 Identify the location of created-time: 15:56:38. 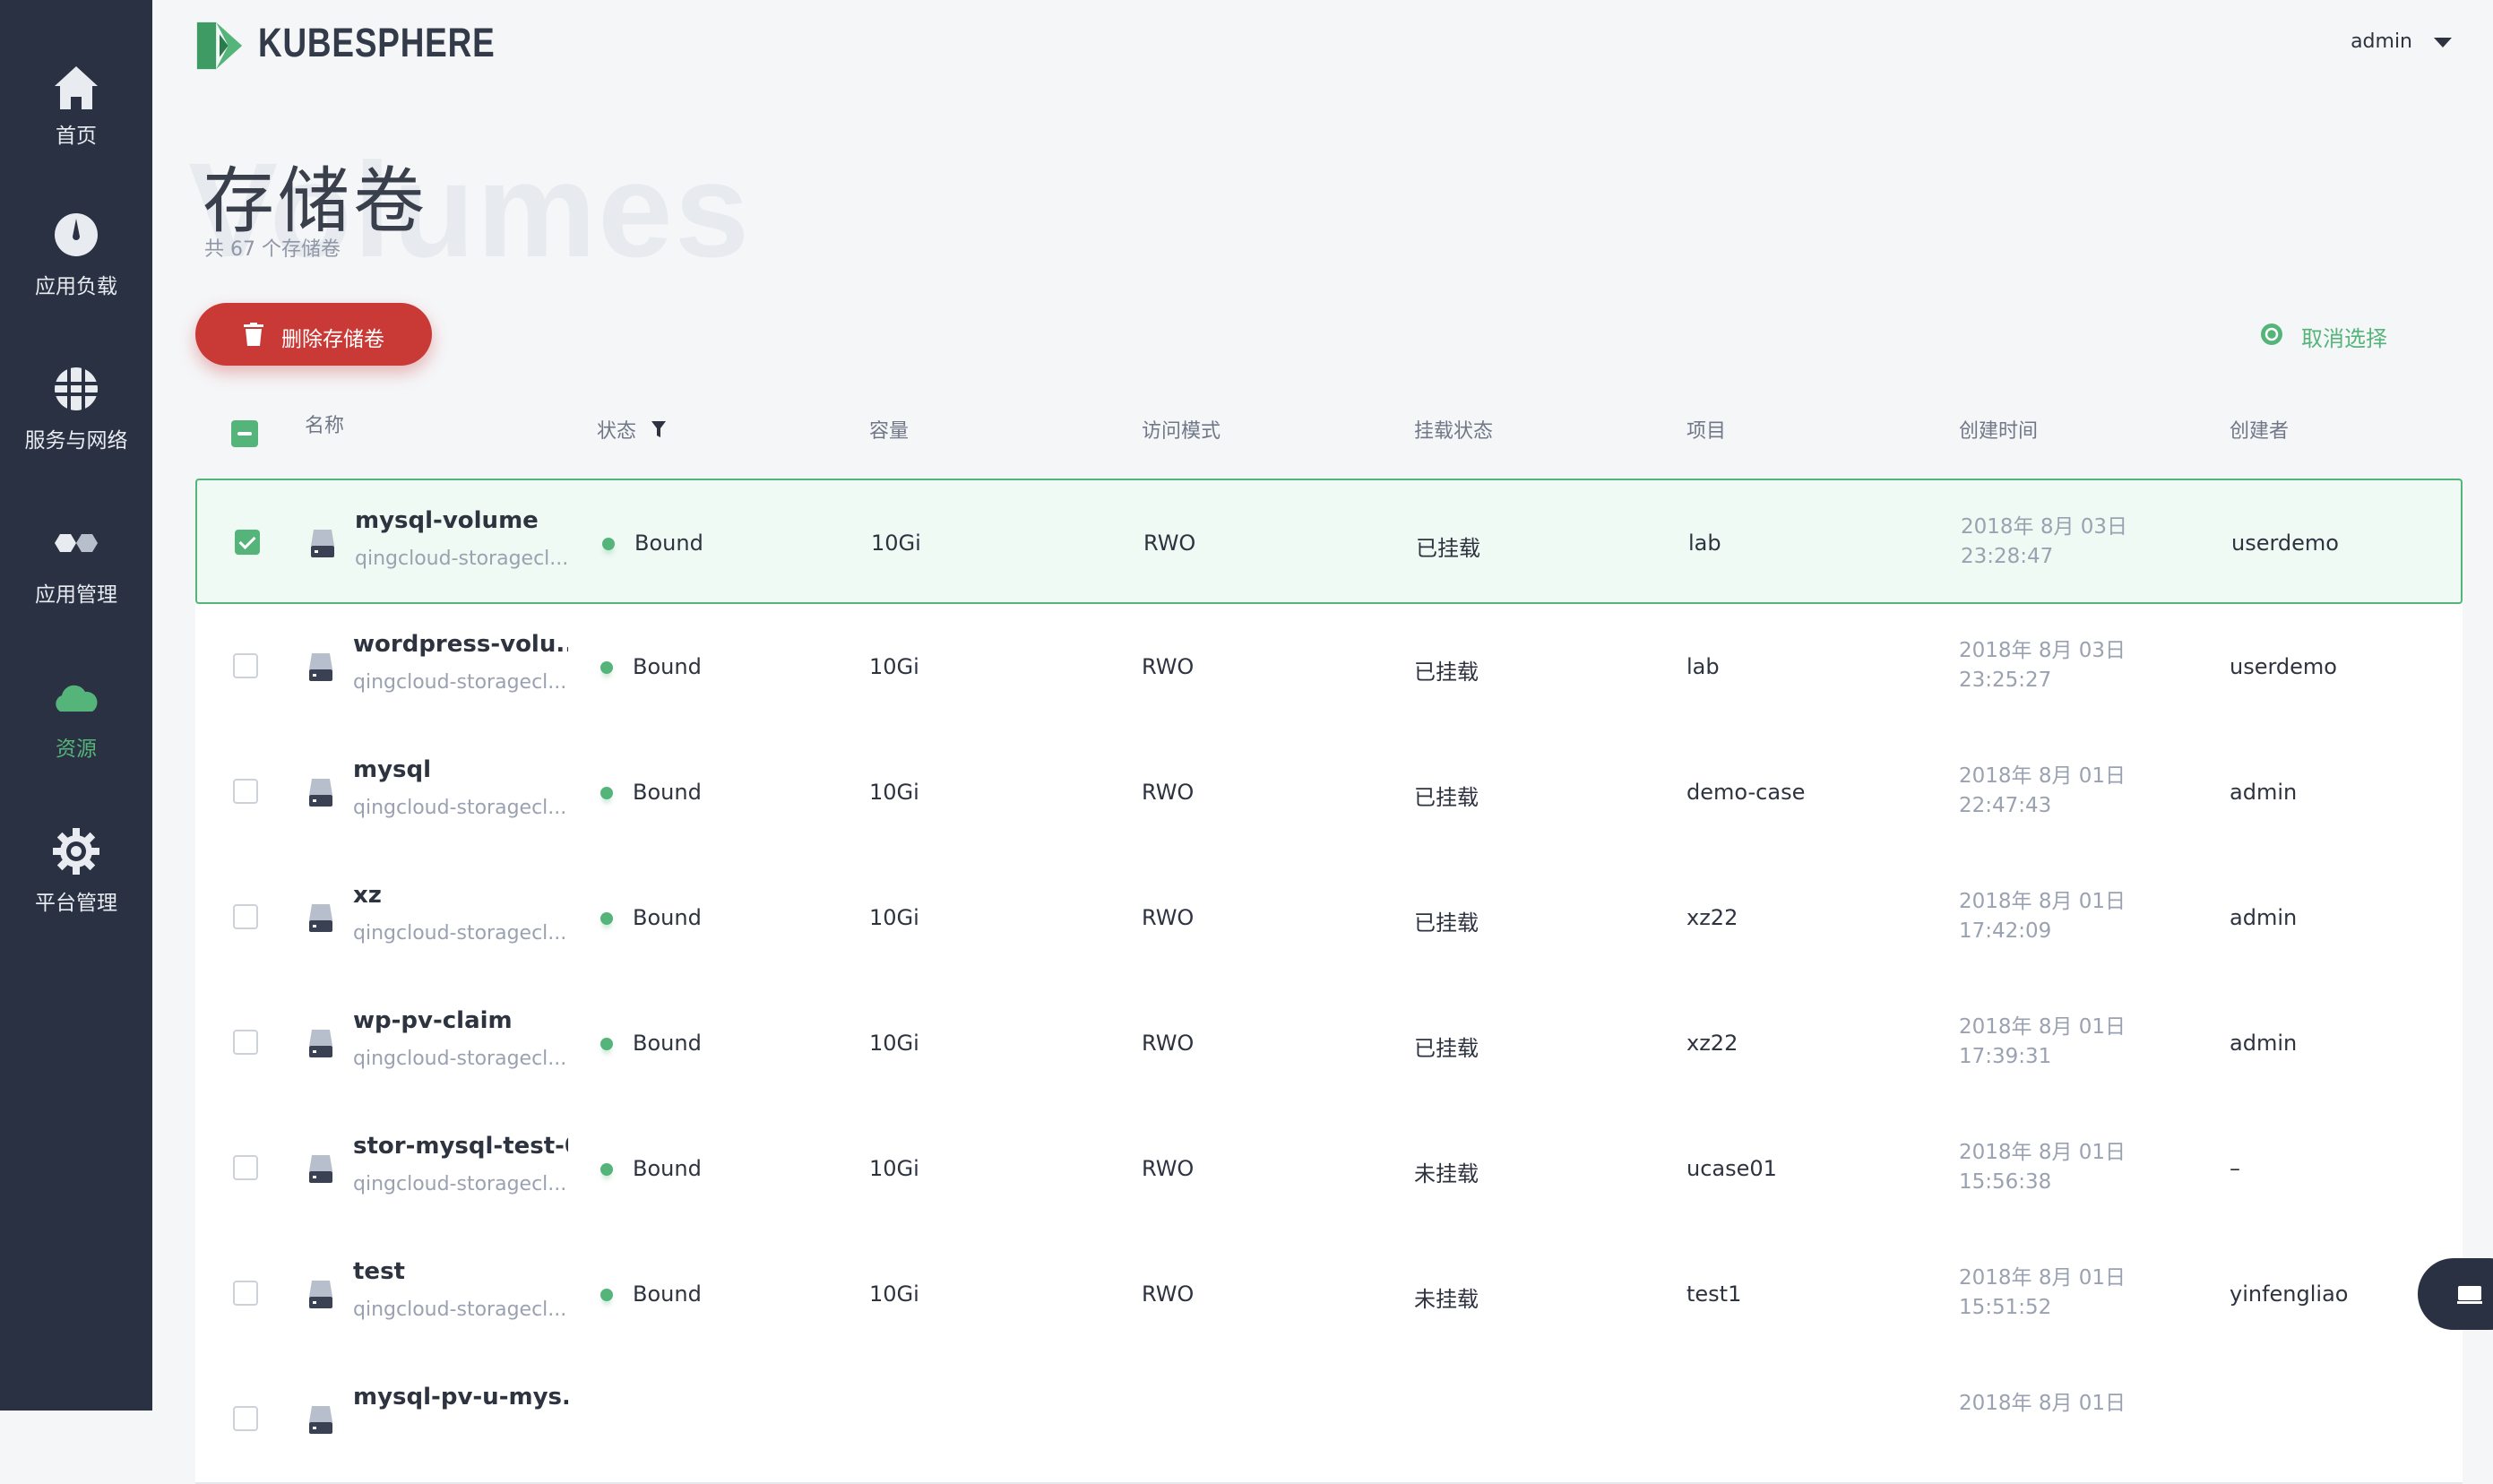
(2006, 1182).